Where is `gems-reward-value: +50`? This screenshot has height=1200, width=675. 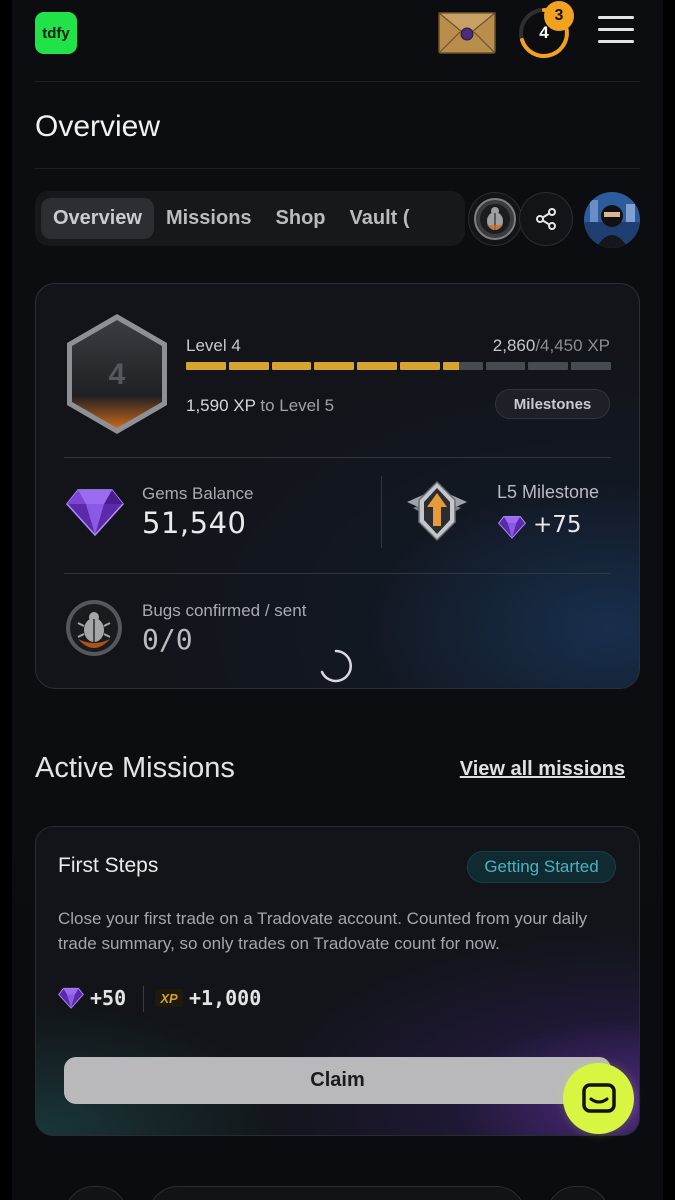
gems-reward-value: +50 is located at coordinates (108, 998).